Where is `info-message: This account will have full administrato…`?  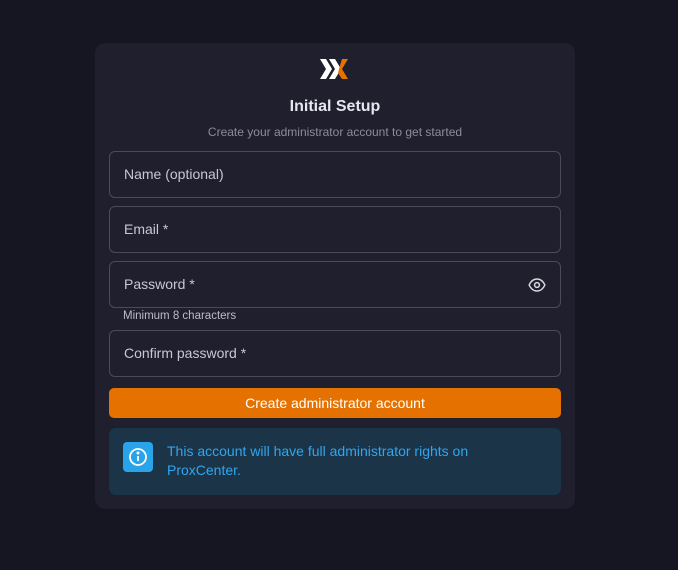 info-message: This account will have full administrato… is located at coordinates (318, 460).